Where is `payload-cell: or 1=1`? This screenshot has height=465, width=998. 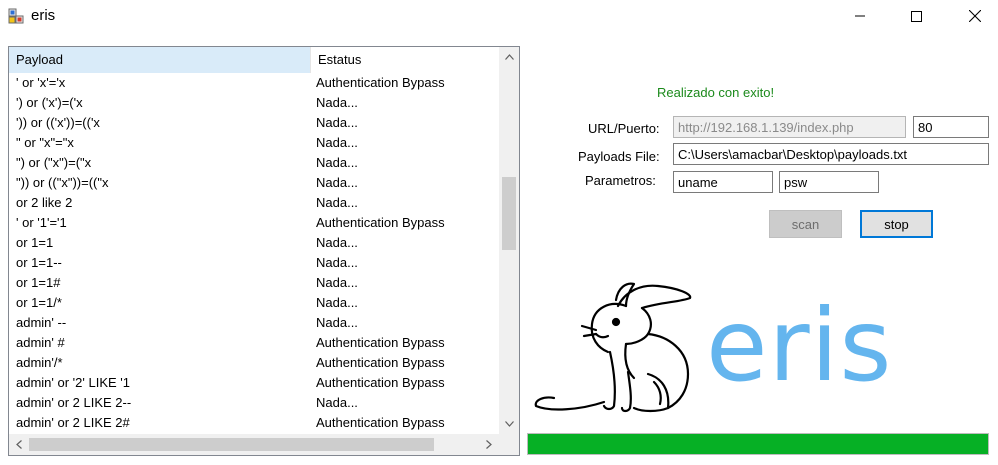
payload-cell: or 1=1 is located at coordinates (35, 242).